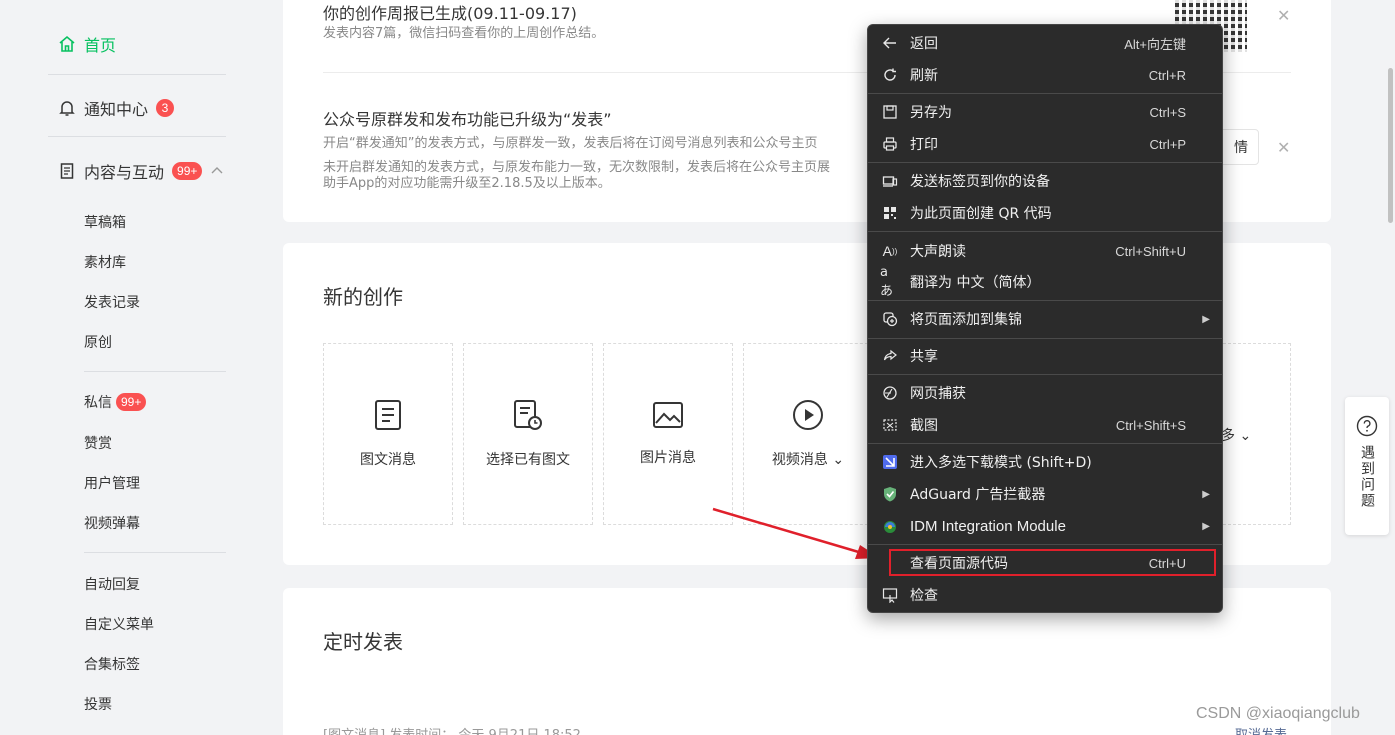 The width and height of the screenshot is (1395, 735). Describe the element at coordinates (890, 526) in the screenshot. I see `idm-icon` at that location.